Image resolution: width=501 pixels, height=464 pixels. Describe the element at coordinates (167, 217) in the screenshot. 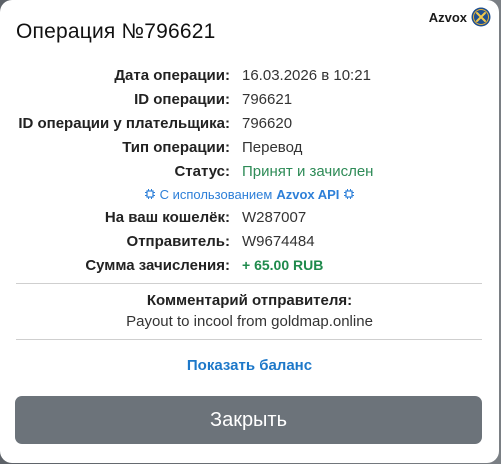

I see `detail-label: На ваш кошелёк:` at that location.